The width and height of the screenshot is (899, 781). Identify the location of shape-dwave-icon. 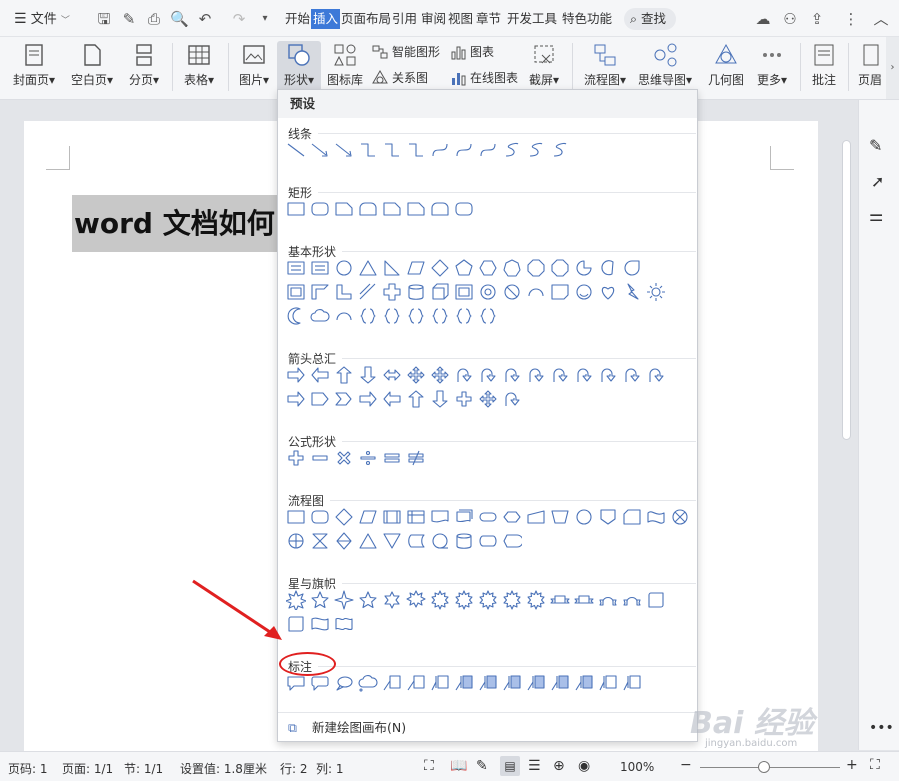
(344, 624).